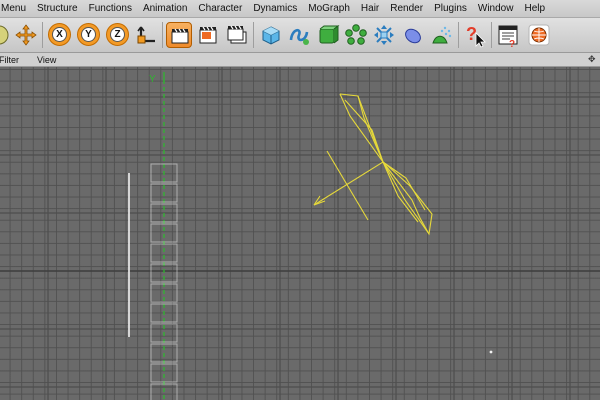 Image resolution: width=600 pixels, height=400 pixels. What do you see at coordinates (539, 35) in the screenshot?
I see `web-icon` at bounding box center [539, 35].